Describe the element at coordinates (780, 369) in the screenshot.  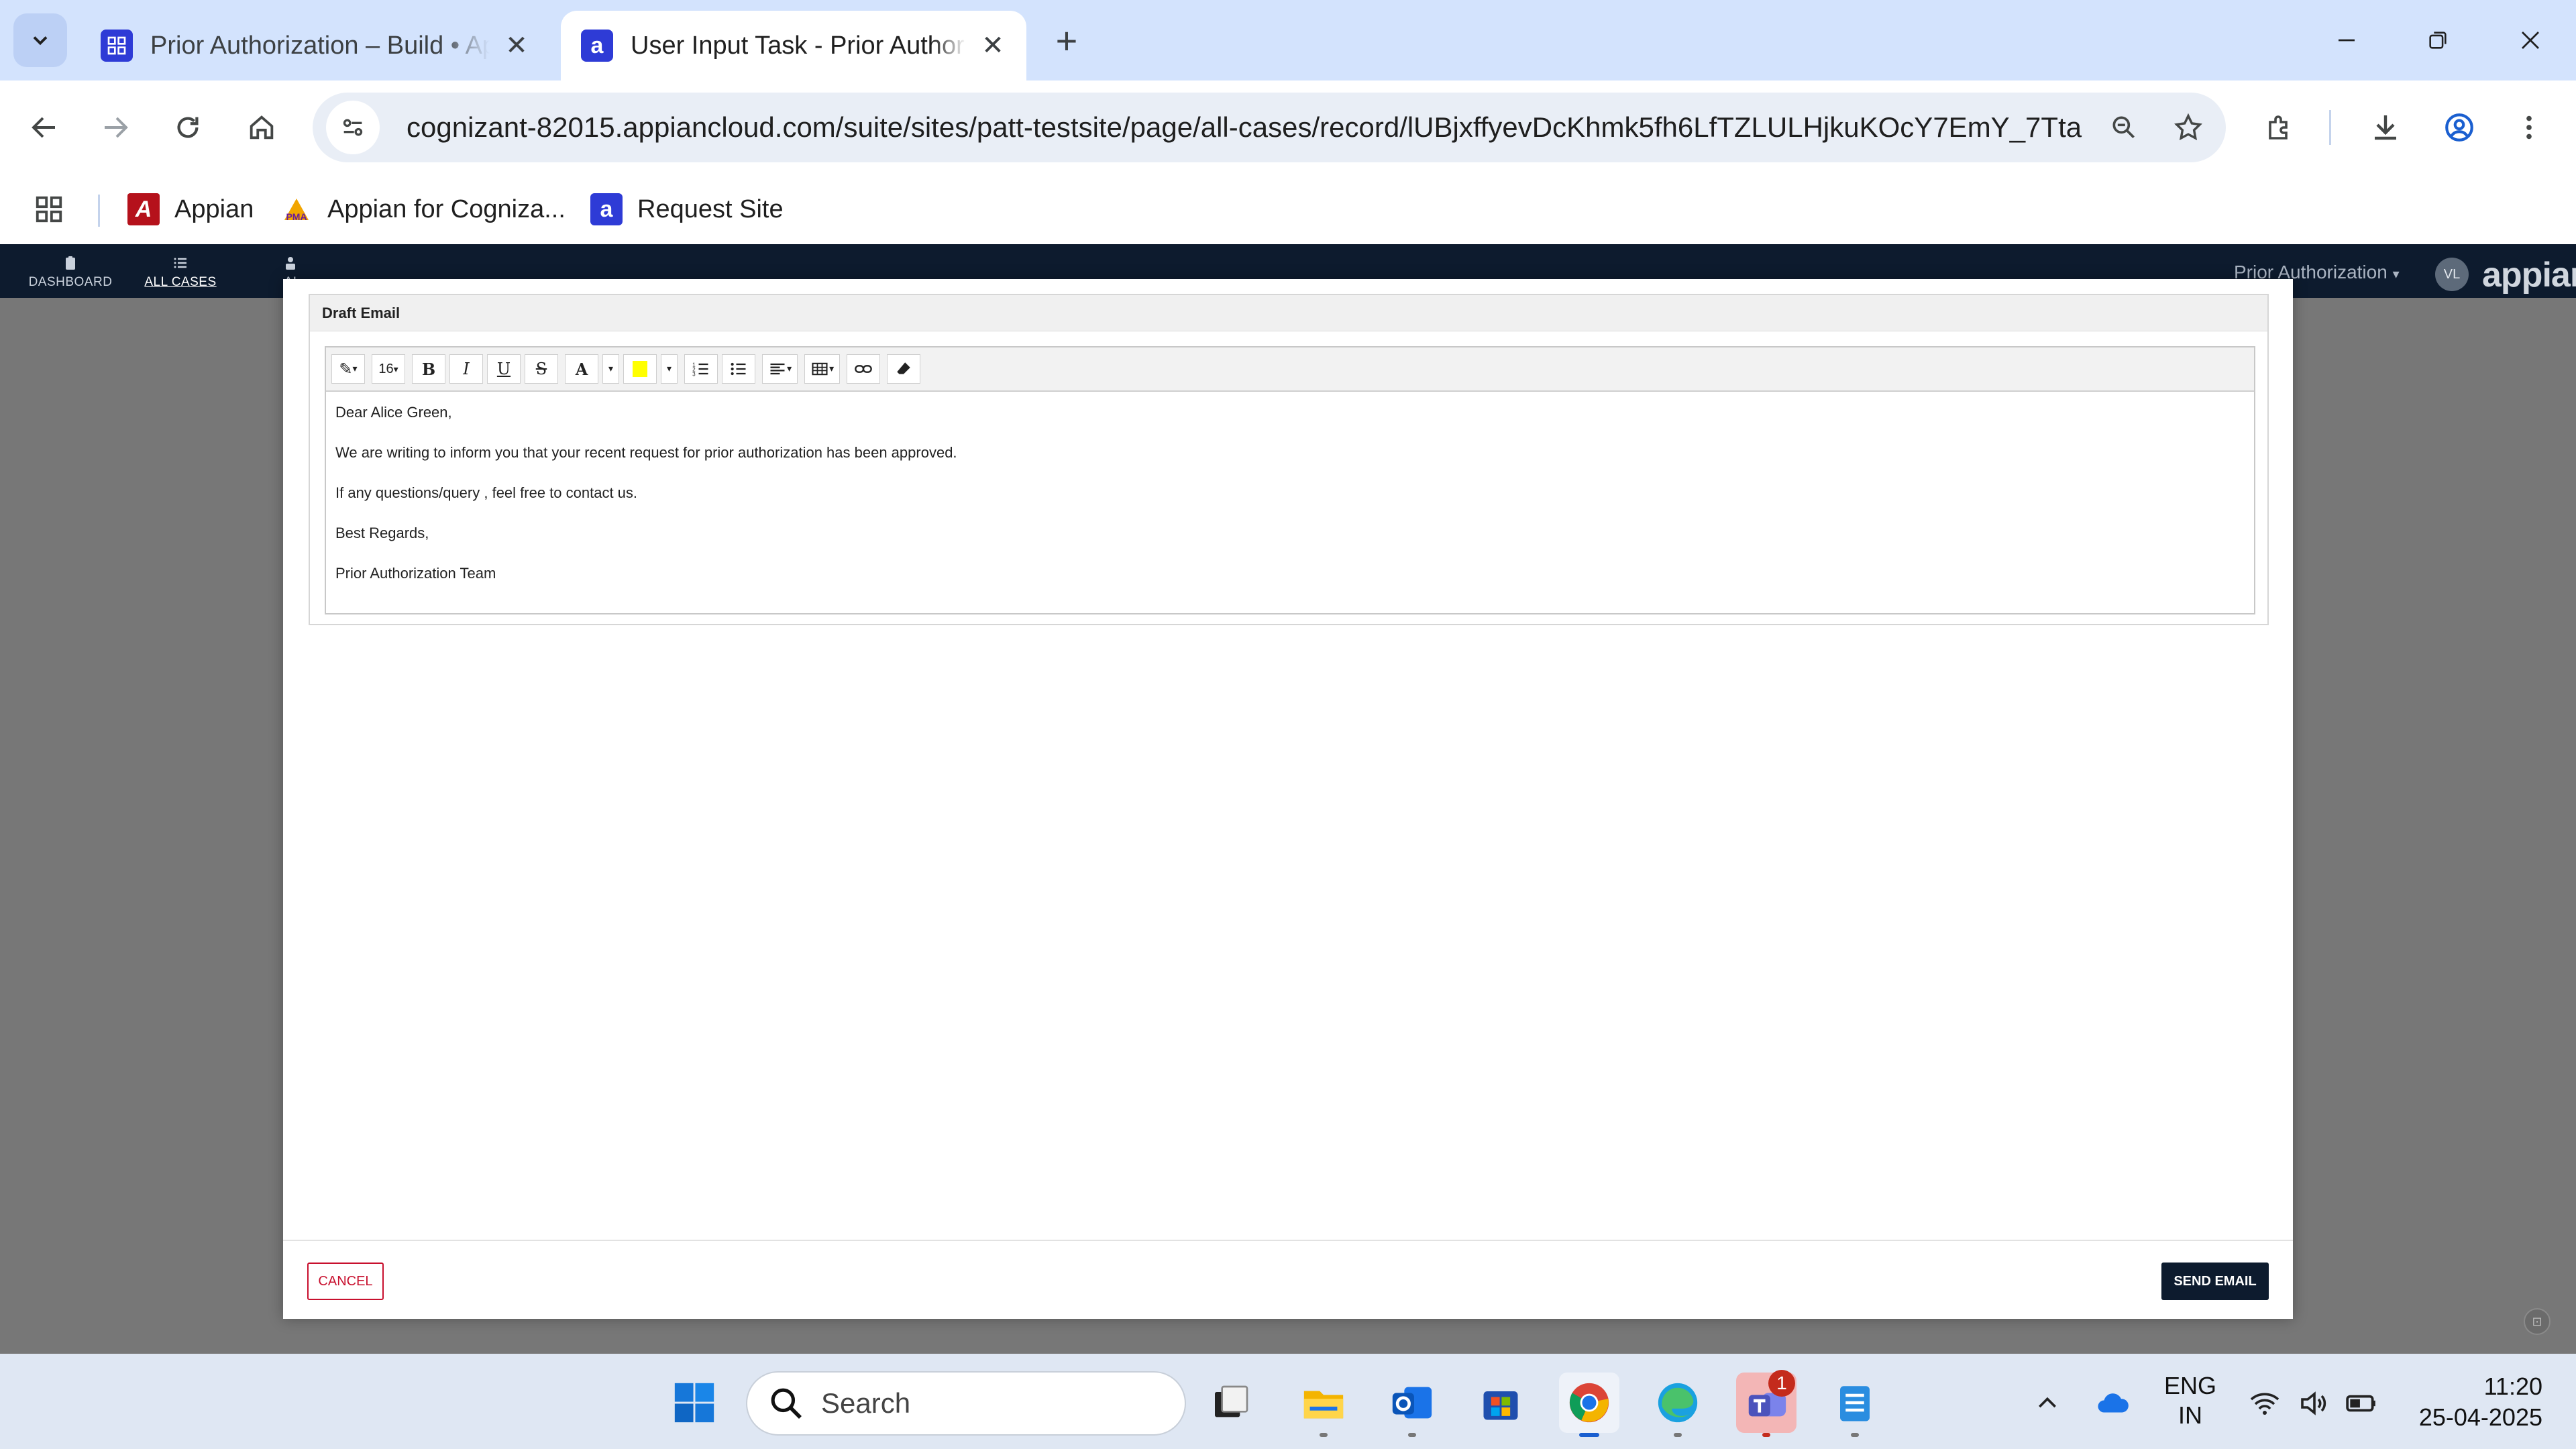
I see `align-dropdown: ▾` at that location.